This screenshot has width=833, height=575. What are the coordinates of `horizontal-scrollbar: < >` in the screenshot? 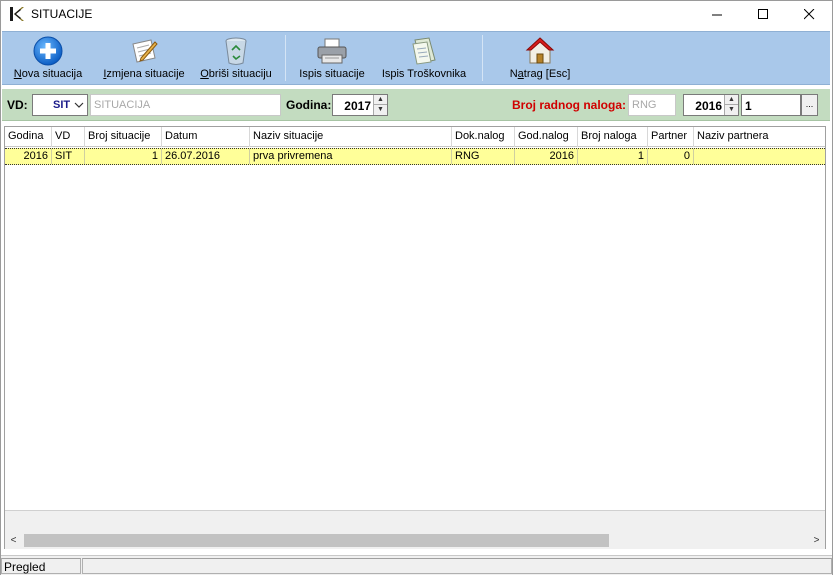 It's located at (415, 540).